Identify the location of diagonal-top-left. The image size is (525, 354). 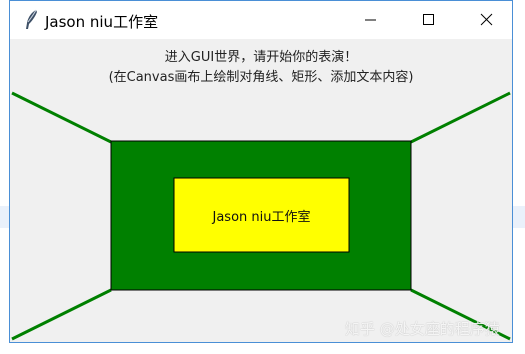
(61, 117).